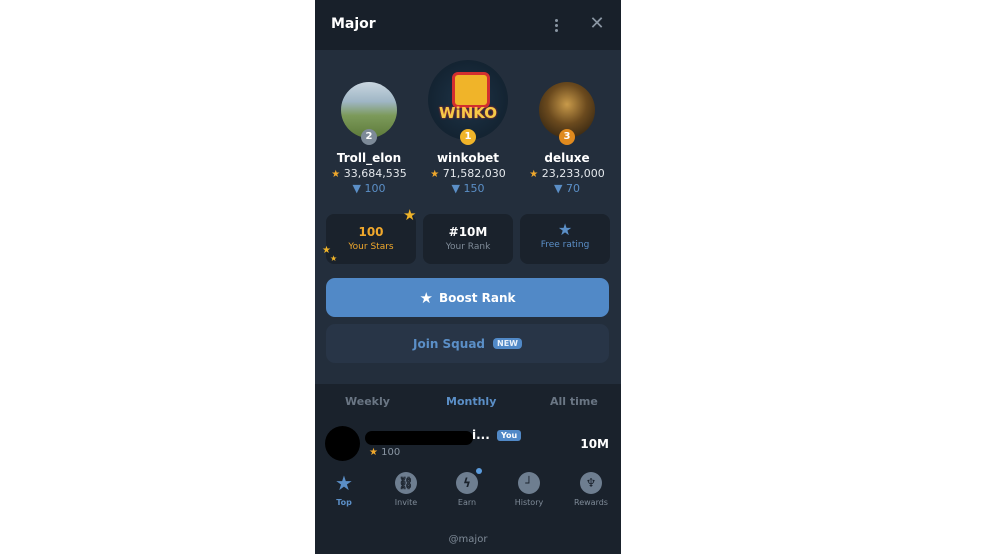  I want to click on clock-icon: ┘, so click(529, 483).